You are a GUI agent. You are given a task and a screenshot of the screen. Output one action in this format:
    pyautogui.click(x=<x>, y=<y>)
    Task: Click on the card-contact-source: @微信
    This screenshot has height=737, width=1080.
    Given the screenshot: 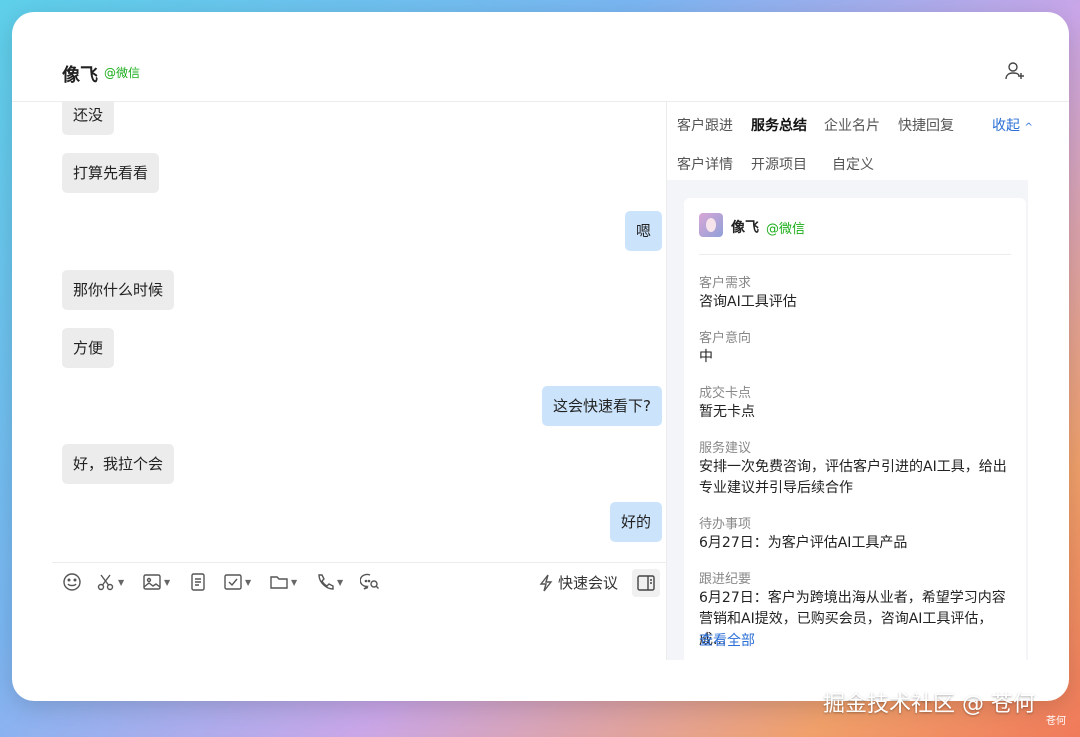 What is the action you would take?
    pyautogui.click(x=786, y=229)
    